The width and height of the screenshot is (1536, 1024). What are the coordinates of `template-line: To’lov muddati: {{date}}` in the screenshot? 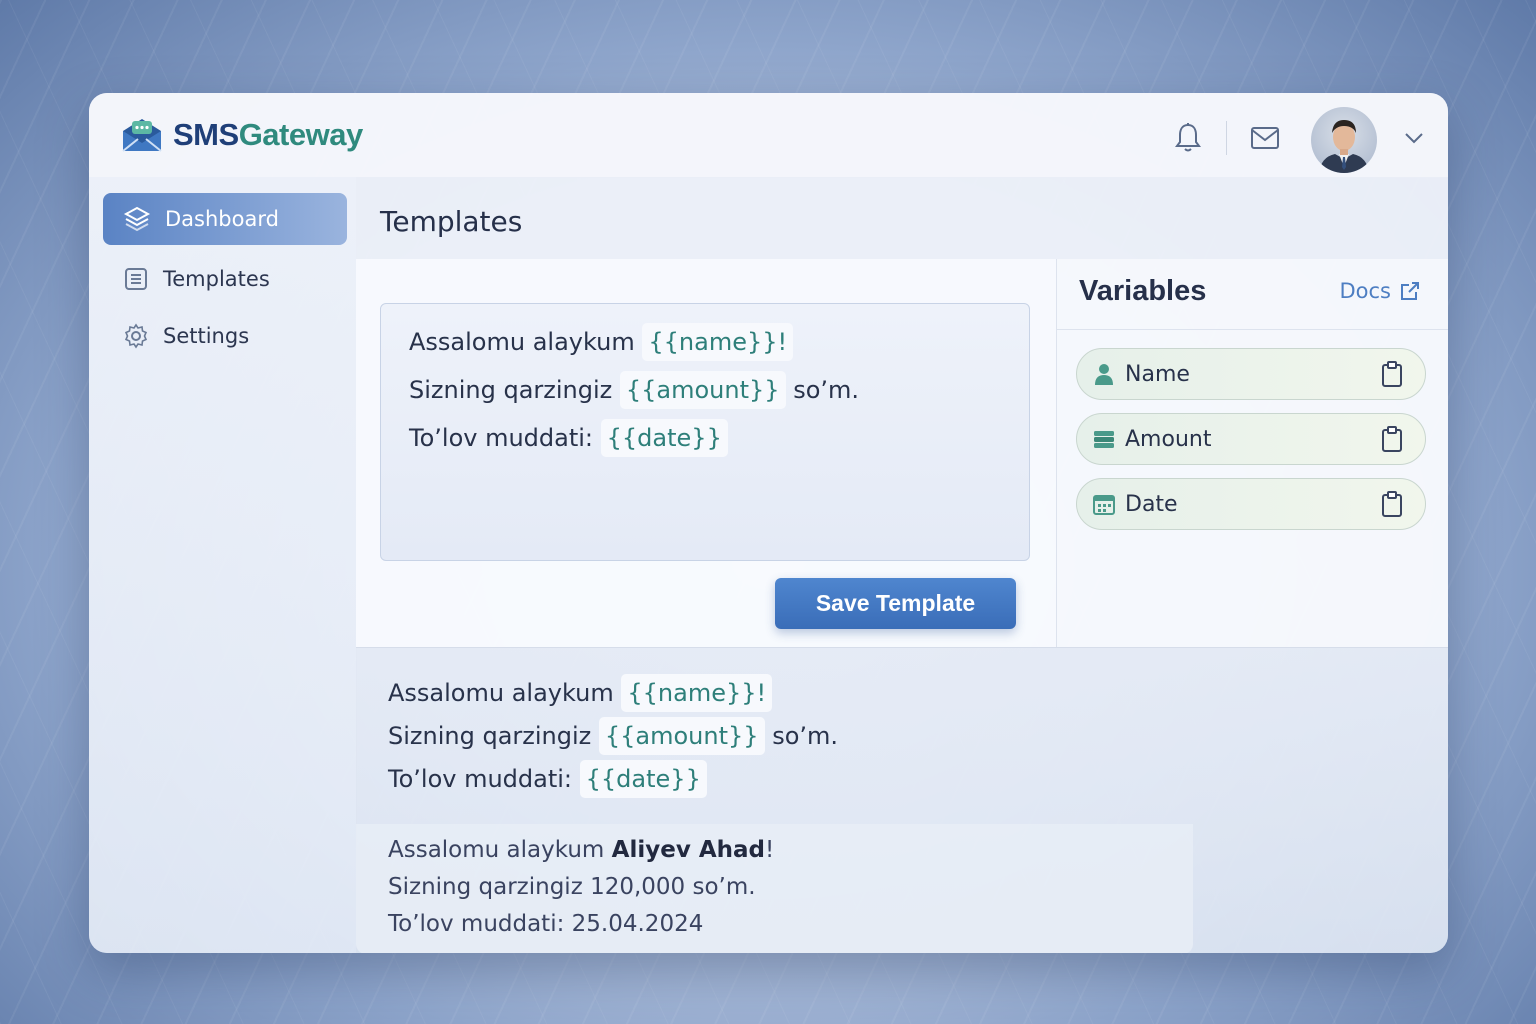 It's located at (705, 442).